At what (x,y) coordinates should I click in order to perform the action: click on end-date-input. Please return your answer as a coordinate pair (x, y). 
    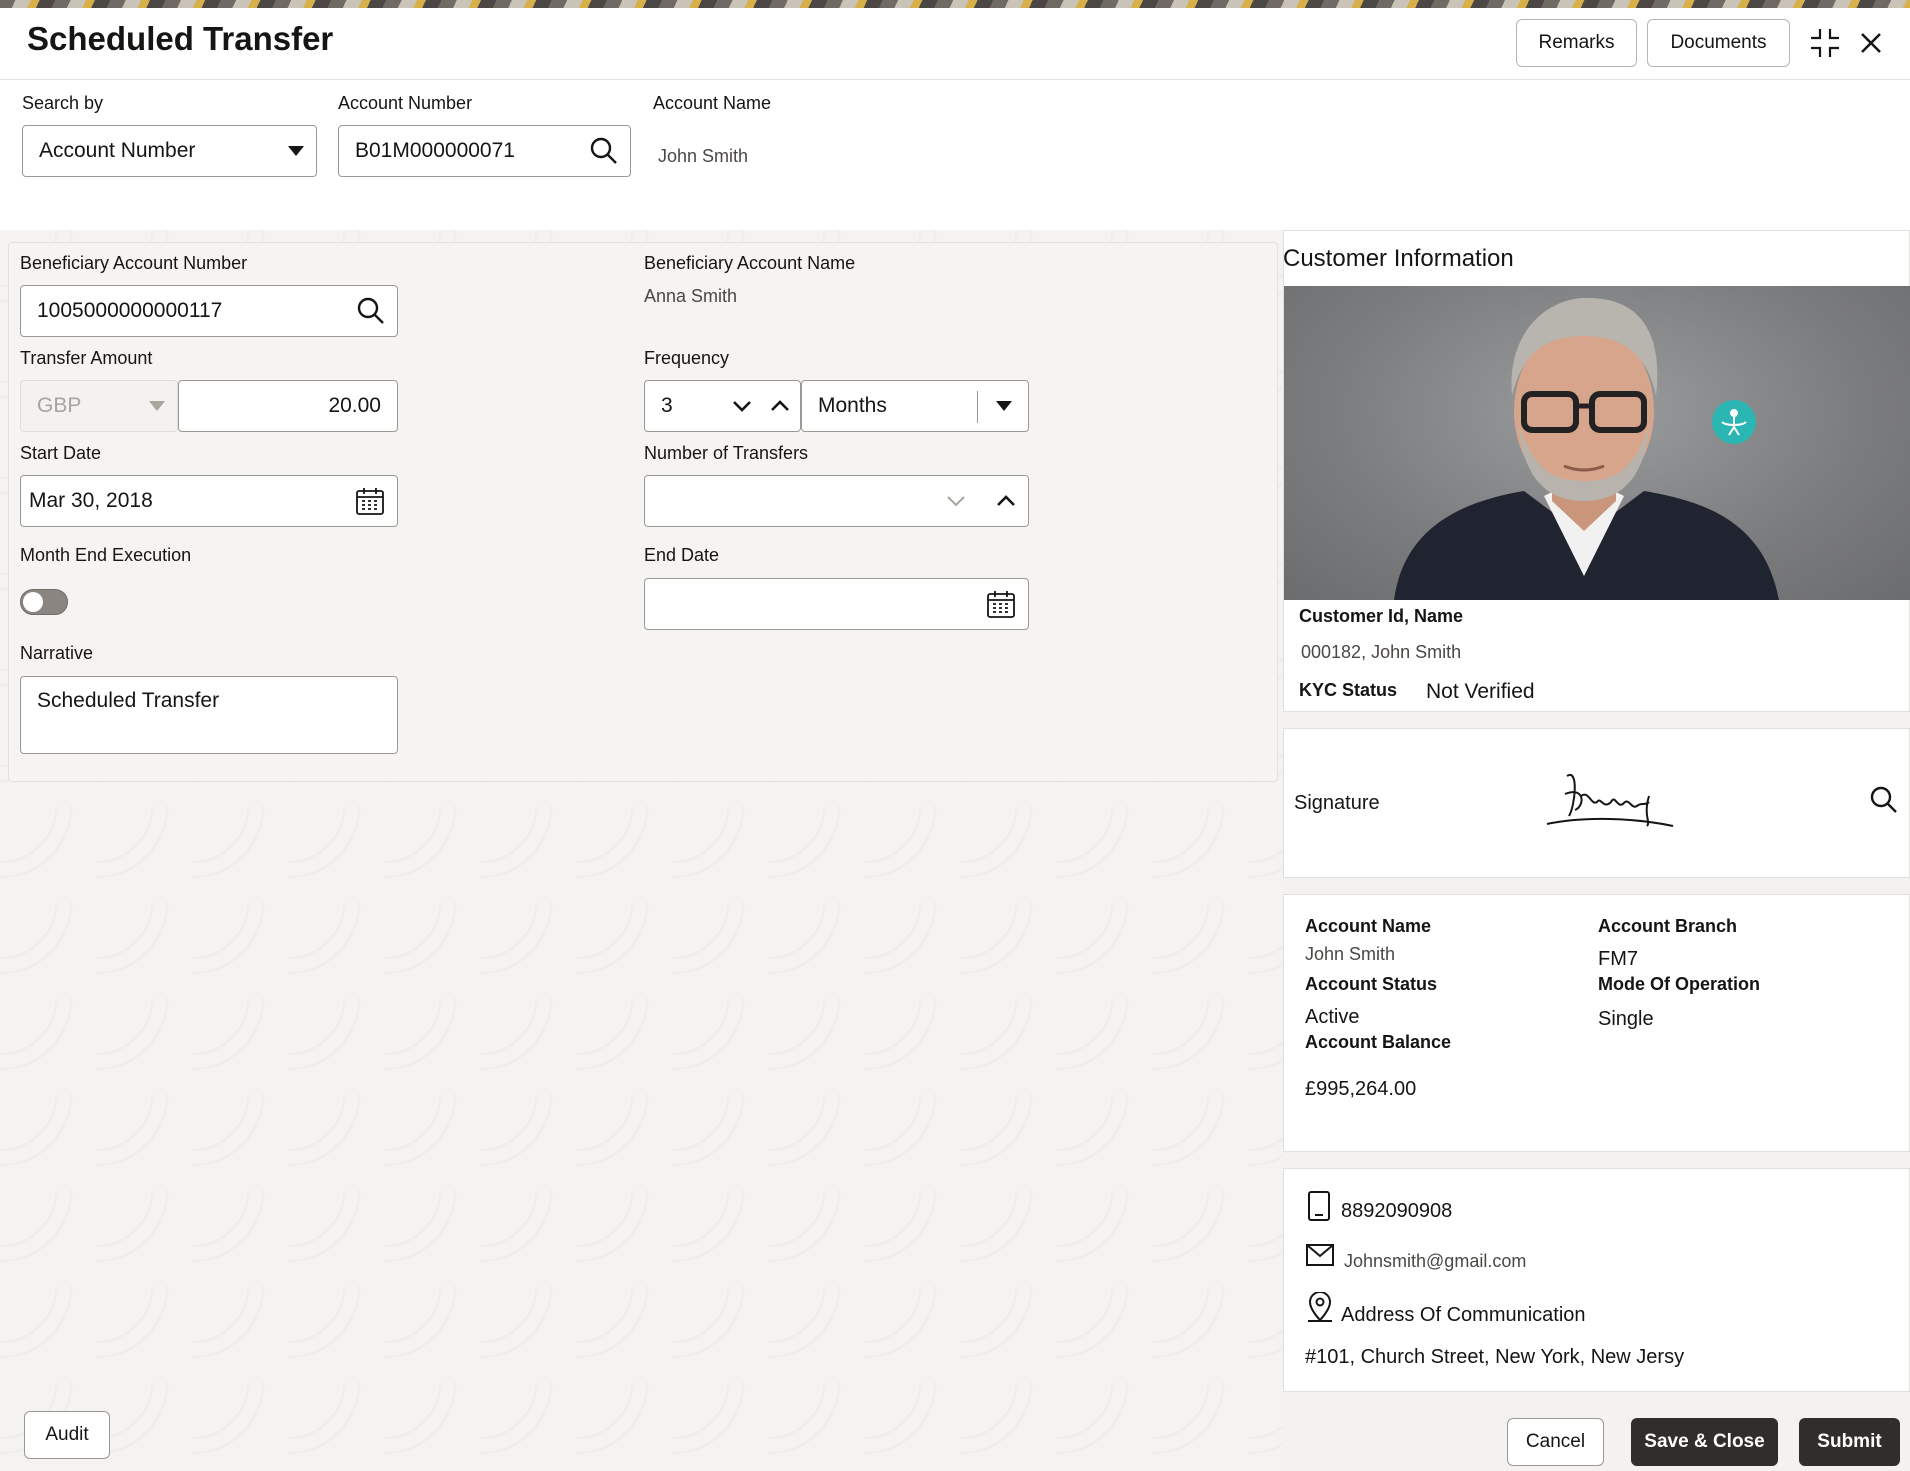
    Looking at the image, I should click on (836, 604).